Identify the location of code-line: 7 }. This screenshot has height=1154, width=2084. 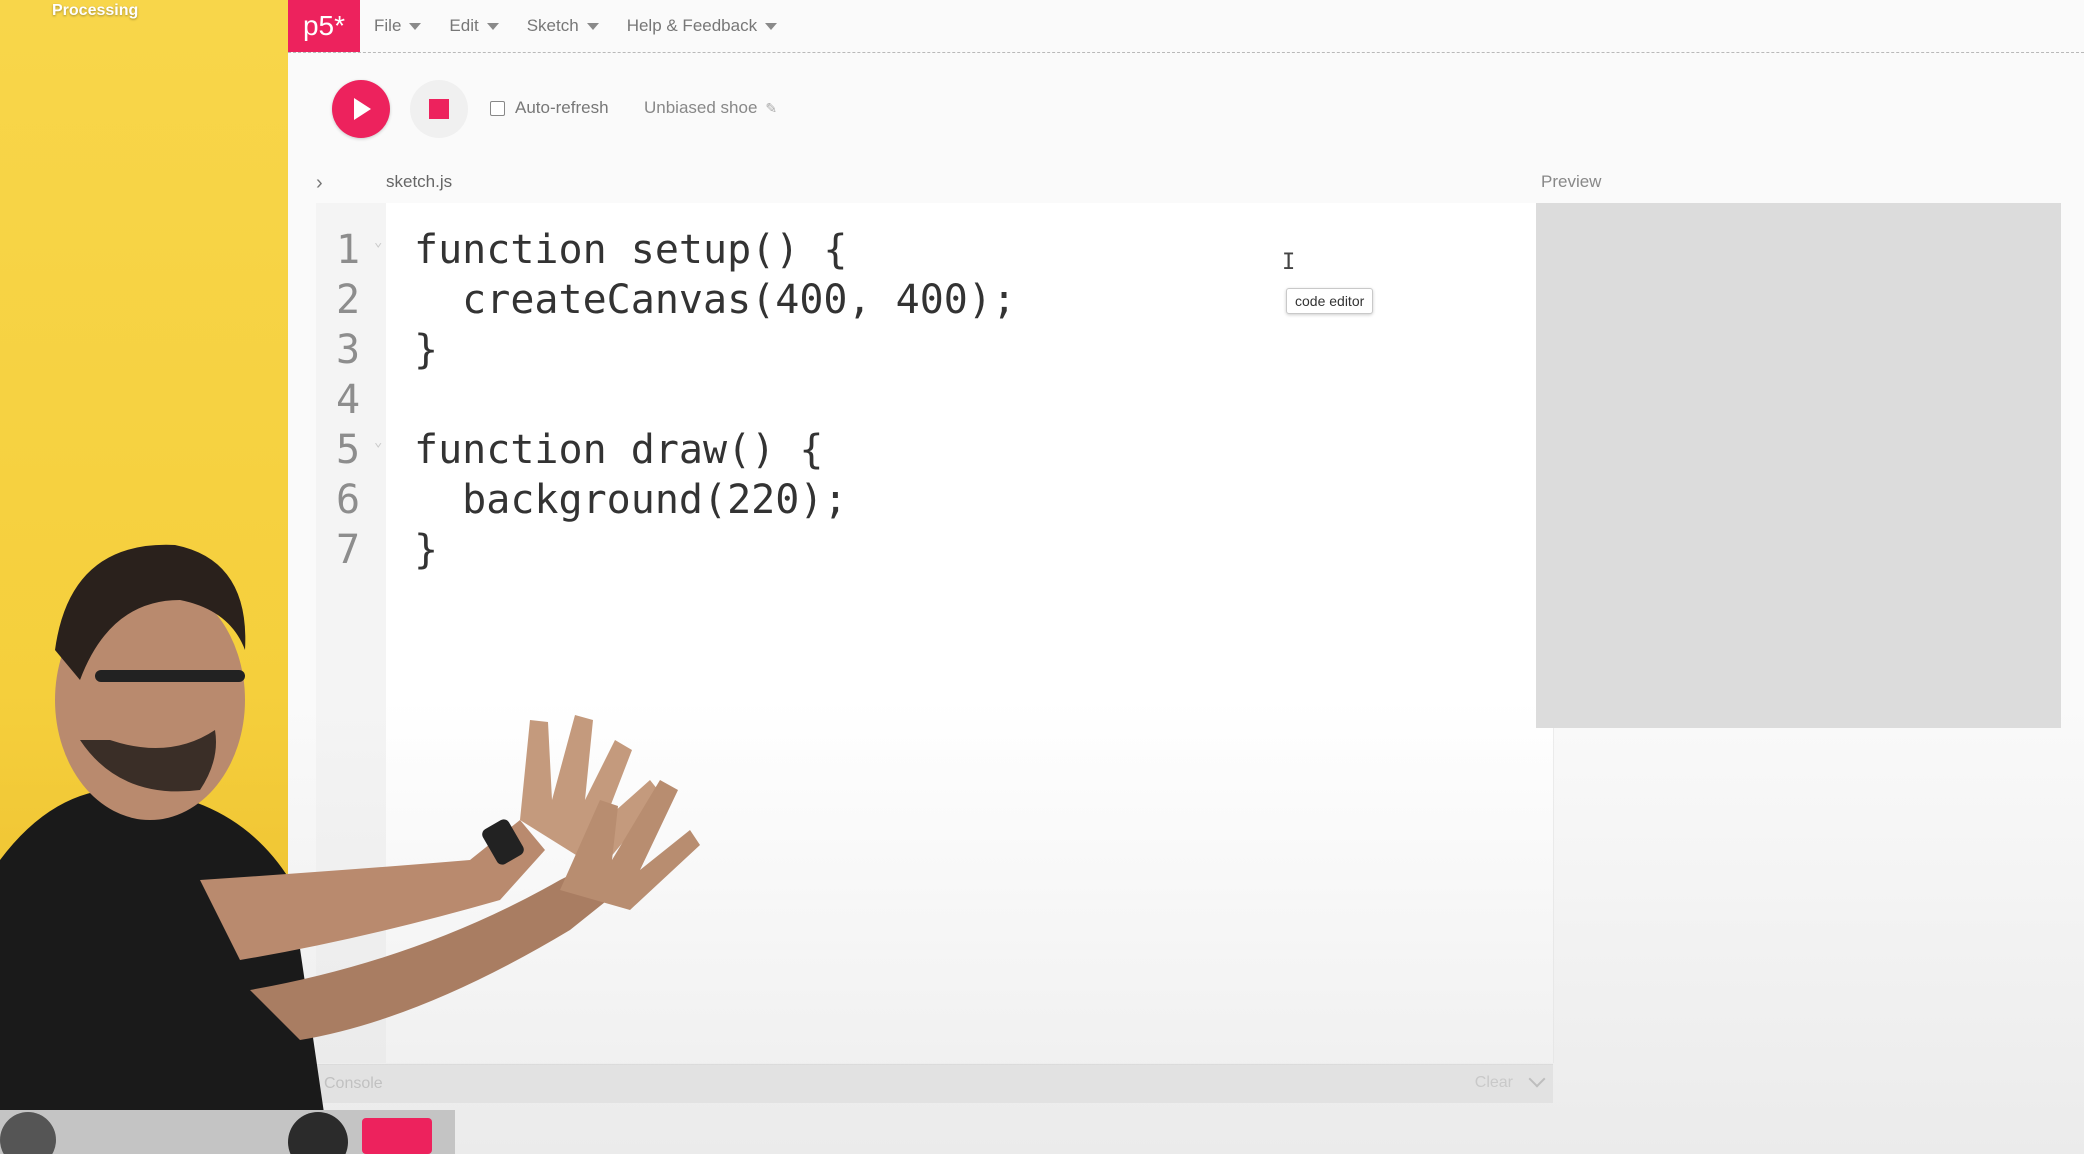
(934, 550).